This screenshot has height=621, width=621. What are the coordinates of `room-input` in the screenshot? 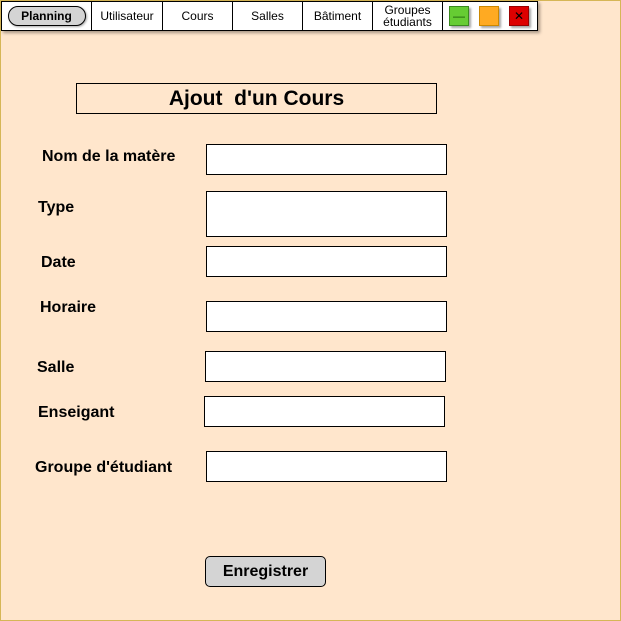 It's located at (325, 366).